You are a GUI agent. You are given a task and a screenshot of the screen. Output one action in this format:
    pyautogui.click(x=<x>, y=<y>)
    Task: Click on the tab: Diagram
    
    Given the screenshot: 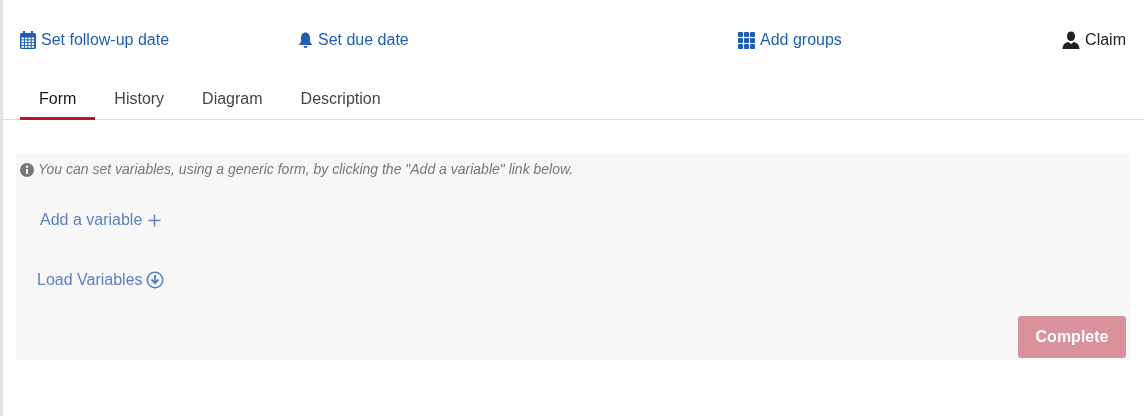 What is the action you would take?
    pyautogui.click(x=232, y=100)
    